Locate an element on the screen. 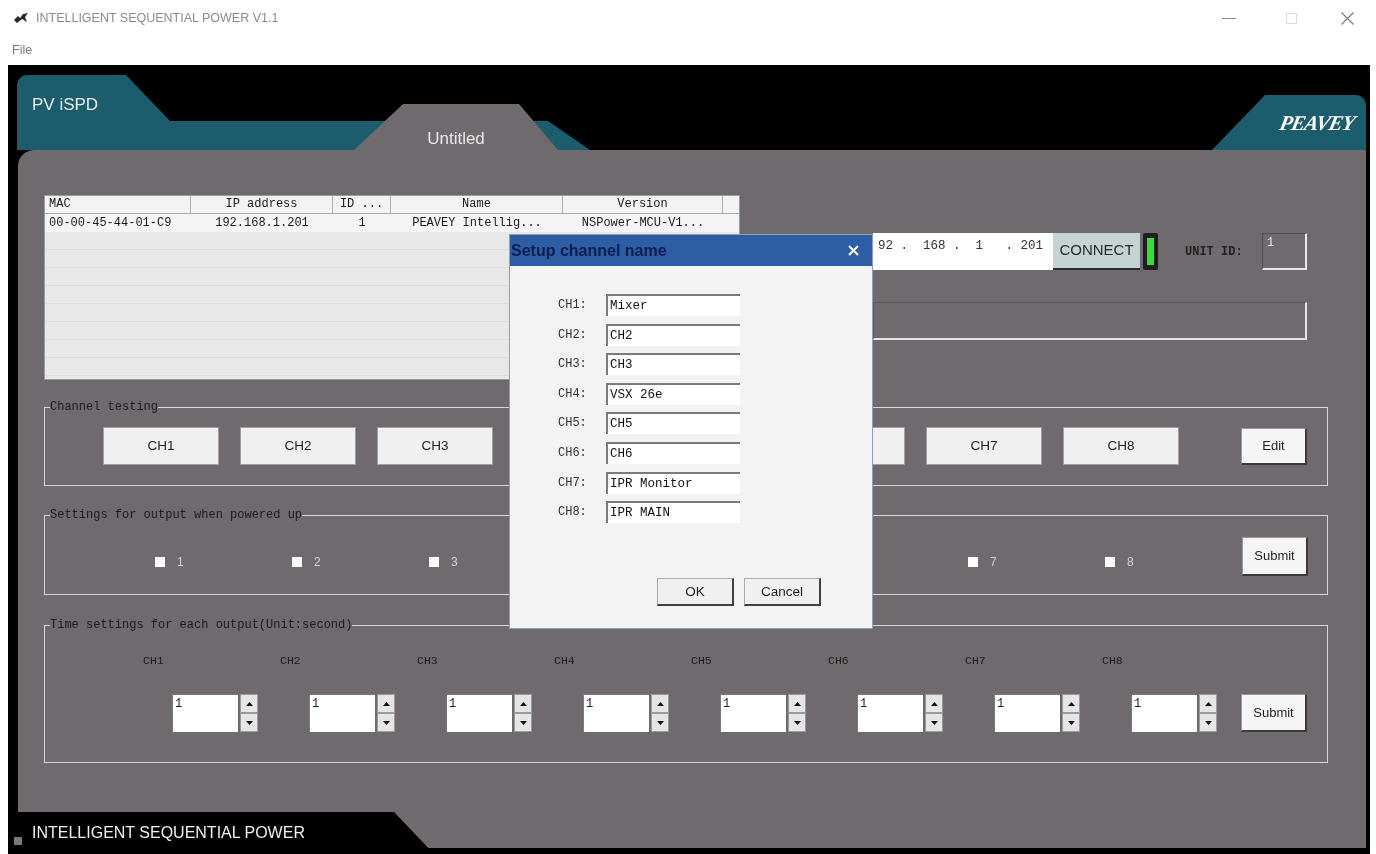  footer-text: INTELLIGENT SEQUENTIAL POWER is located at coordinates (168, 833).